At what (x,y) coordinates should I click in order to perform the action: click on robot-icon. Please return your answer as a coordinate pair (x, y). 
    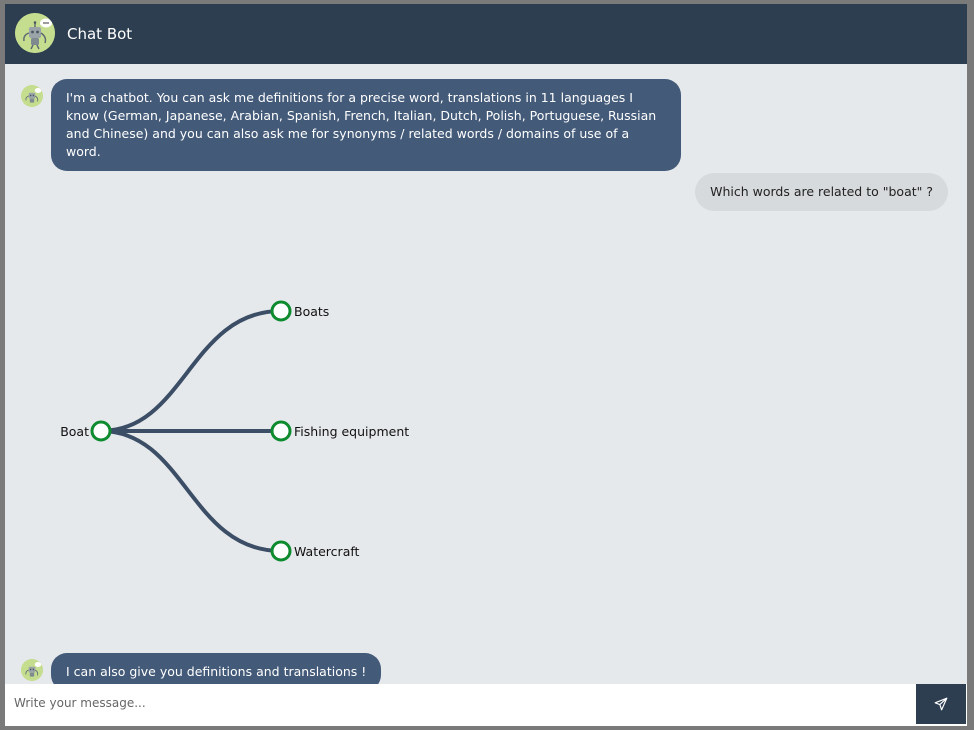
    Looking at the image, I should click on (35, 33).